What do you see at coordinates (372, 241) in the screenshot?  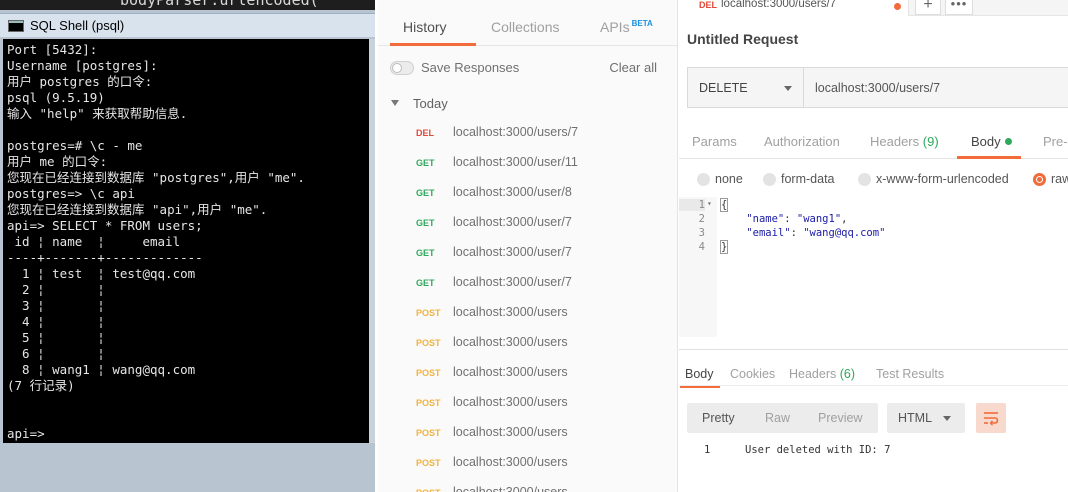 I see `terminal-scrollbar` at bounding box center [372, 241].